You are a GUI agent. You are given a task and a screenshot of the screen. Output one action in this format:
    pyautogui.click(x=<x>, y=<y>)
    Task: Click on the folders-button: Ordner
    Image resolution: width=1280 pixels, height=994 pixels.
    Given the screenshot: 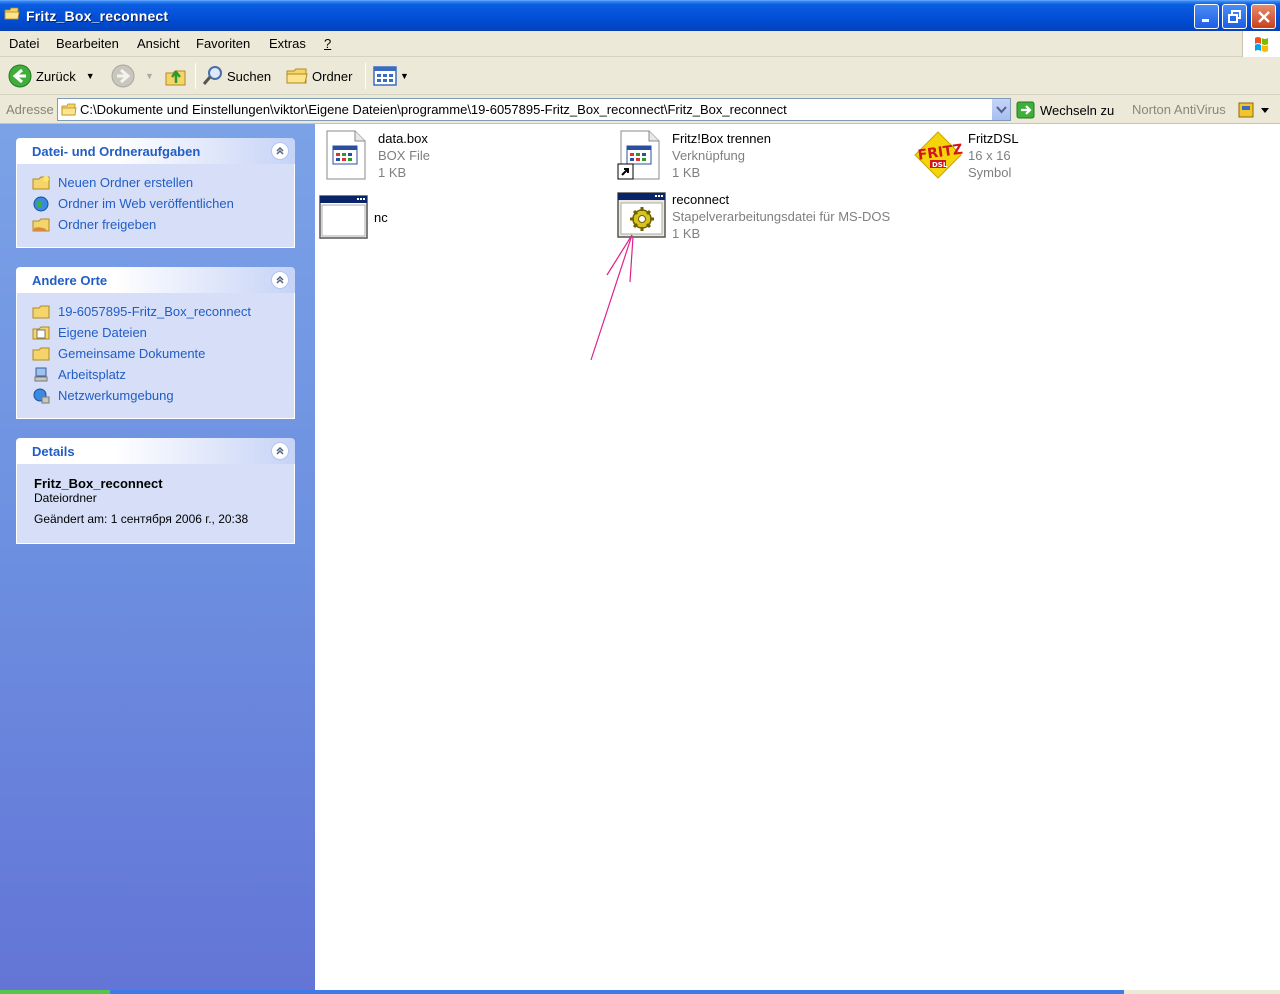 What is the action you would take?
    pyautogui.click(x=318, y=76)
    